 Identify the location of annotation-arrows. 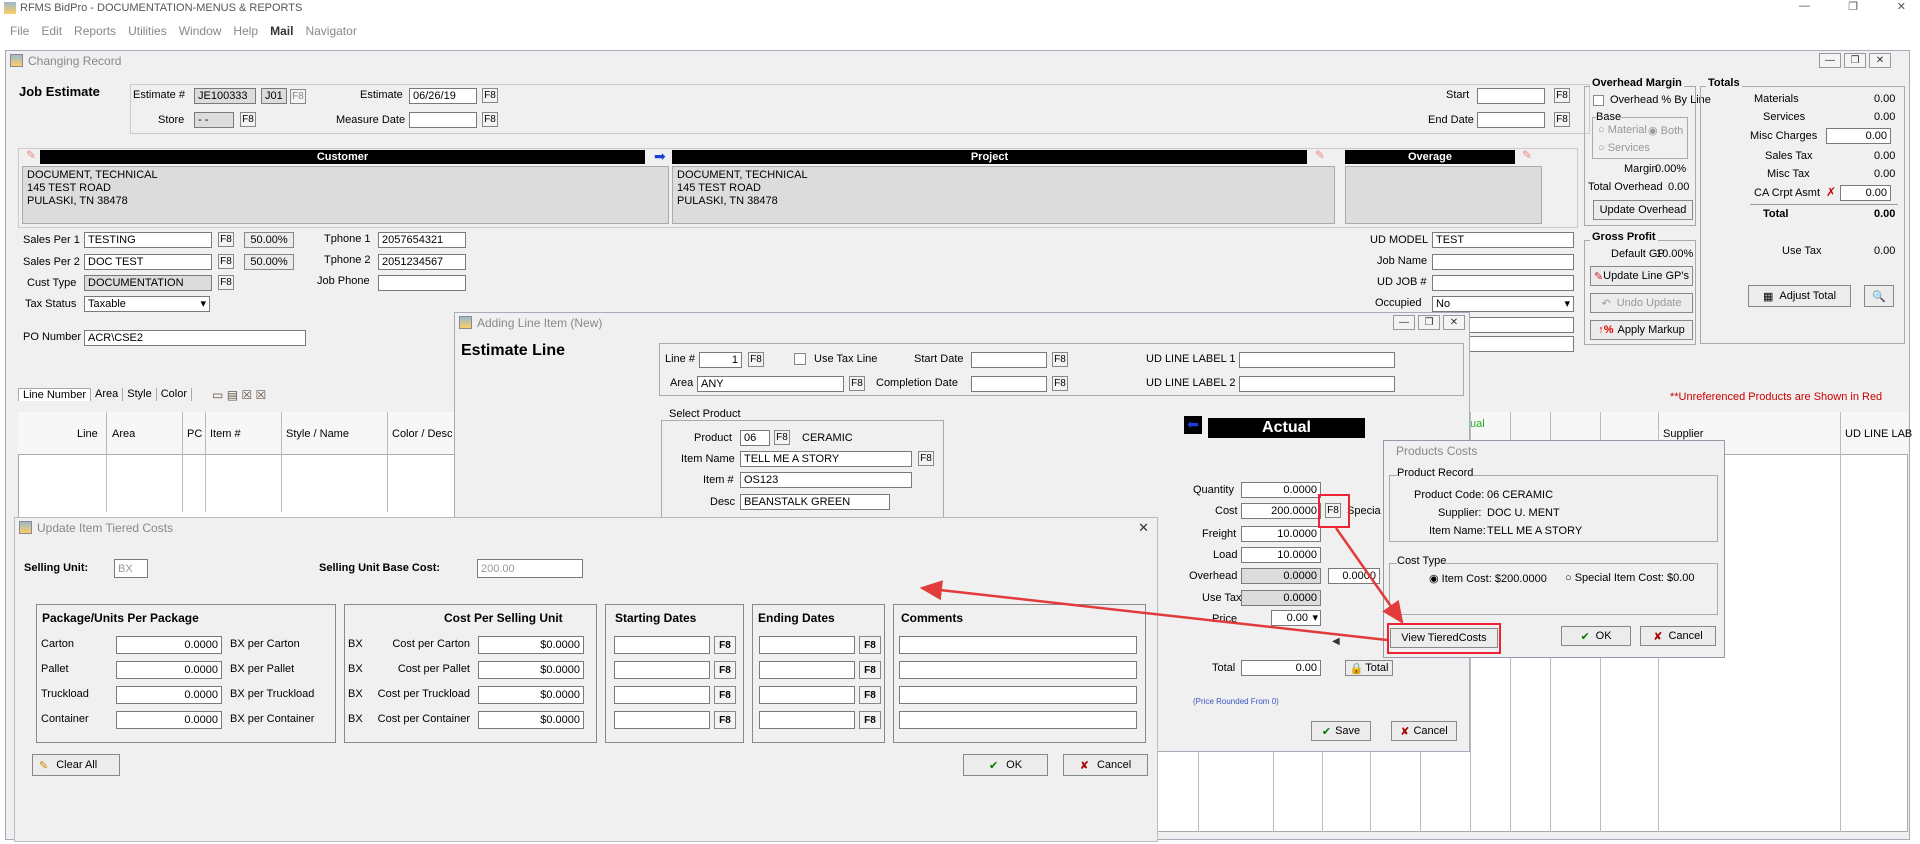
(1161, 584).